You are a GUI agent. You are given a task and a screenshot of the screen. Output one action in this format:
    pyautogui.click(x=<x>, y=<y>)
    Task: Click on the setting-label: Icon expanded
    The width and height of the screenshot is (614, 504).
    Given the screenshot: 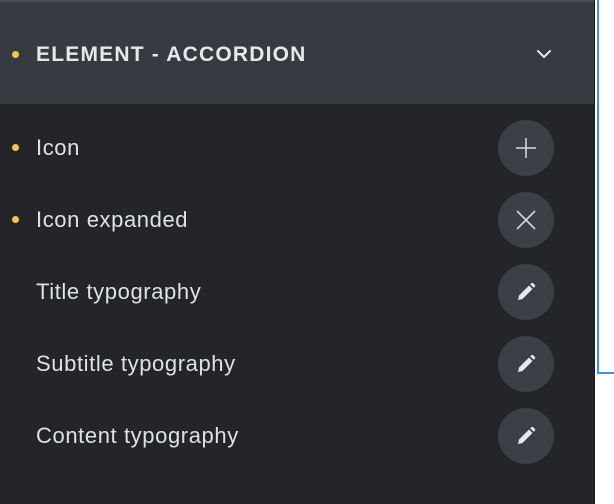 What is the action you would take?
    pyautogui.click(x=112, y=219)
    